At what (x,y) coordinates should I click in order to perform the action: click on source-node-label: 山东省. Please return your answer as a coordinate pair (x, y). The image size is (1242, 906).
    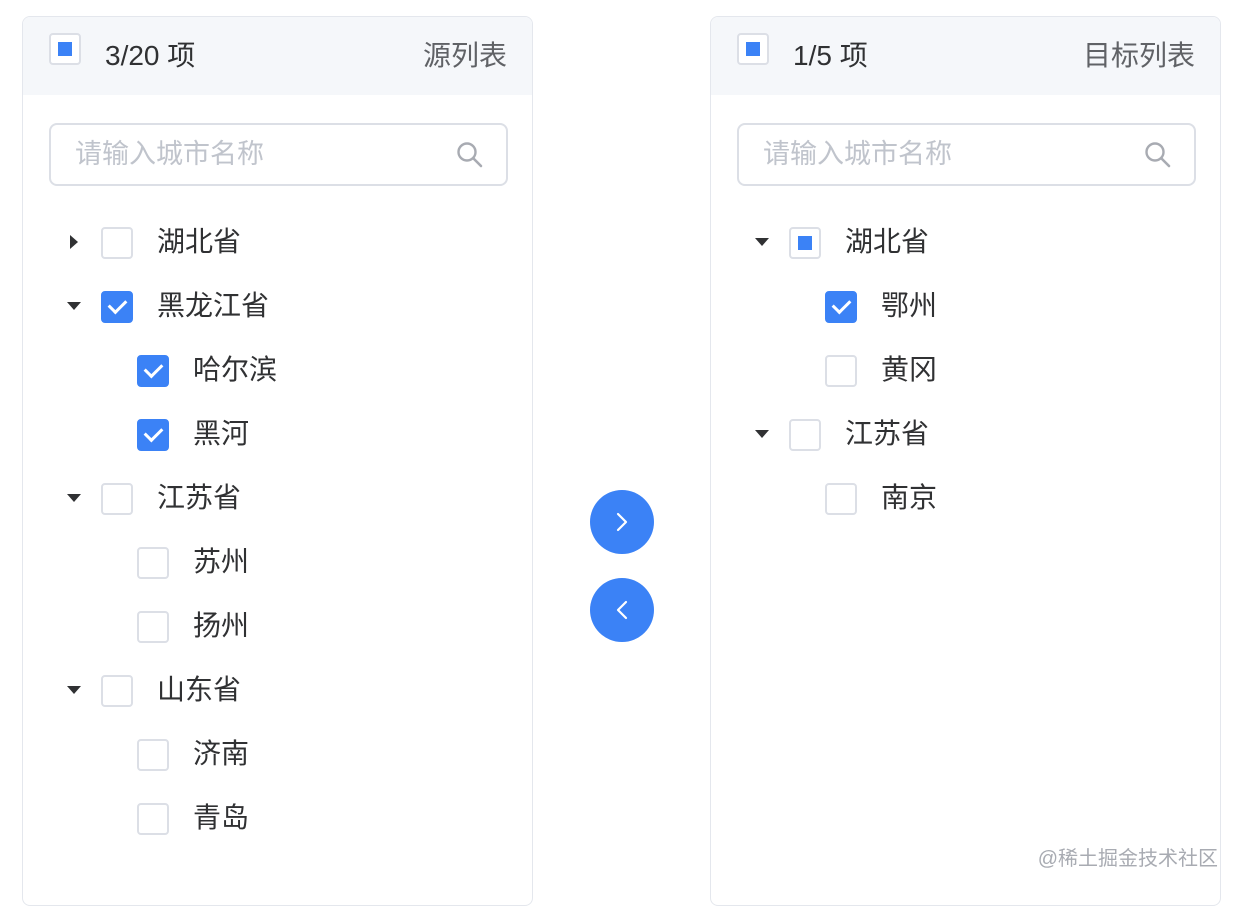
    Looking at the image, I should click on (199, 689).